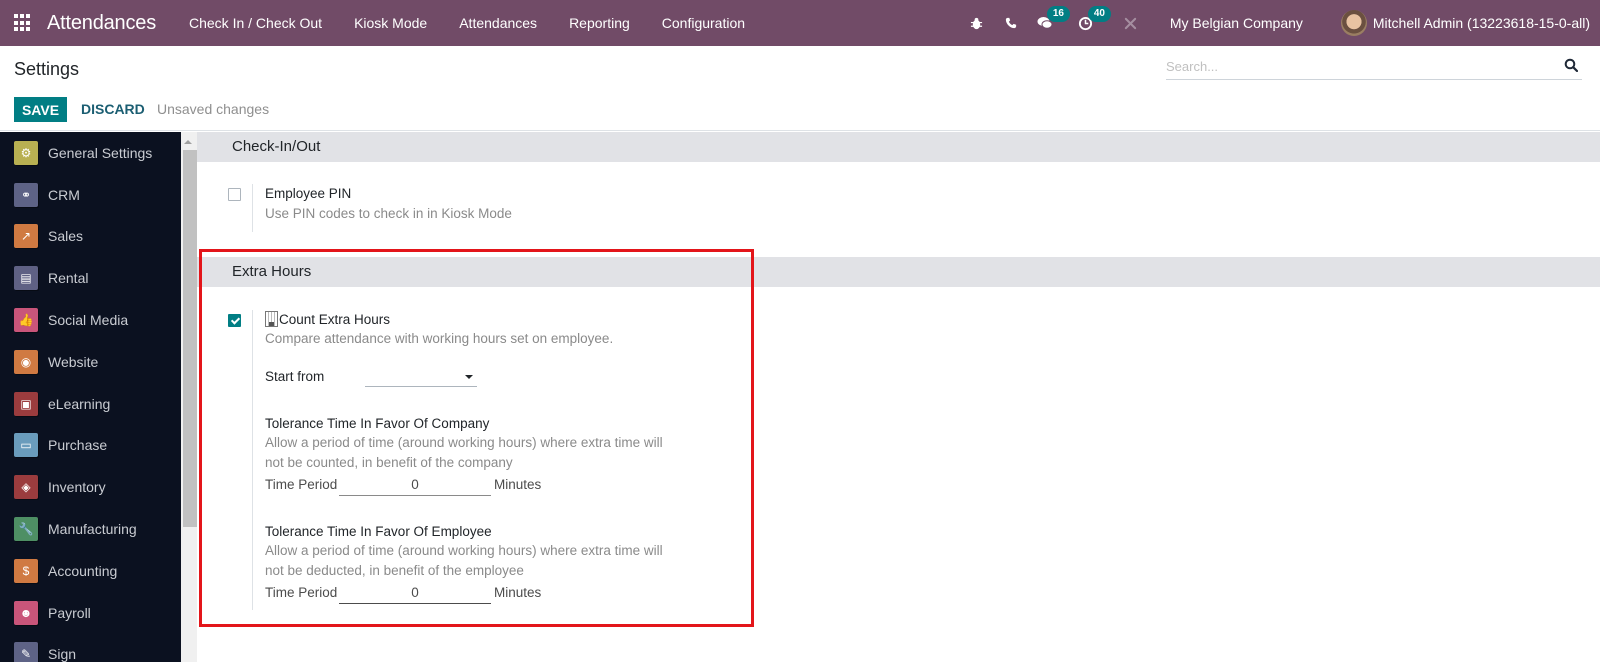 The image size is (1600, 662). Describe the element at coordinates (271, 319) in the screenshot. I see `company-specific-building-icon` at that location.